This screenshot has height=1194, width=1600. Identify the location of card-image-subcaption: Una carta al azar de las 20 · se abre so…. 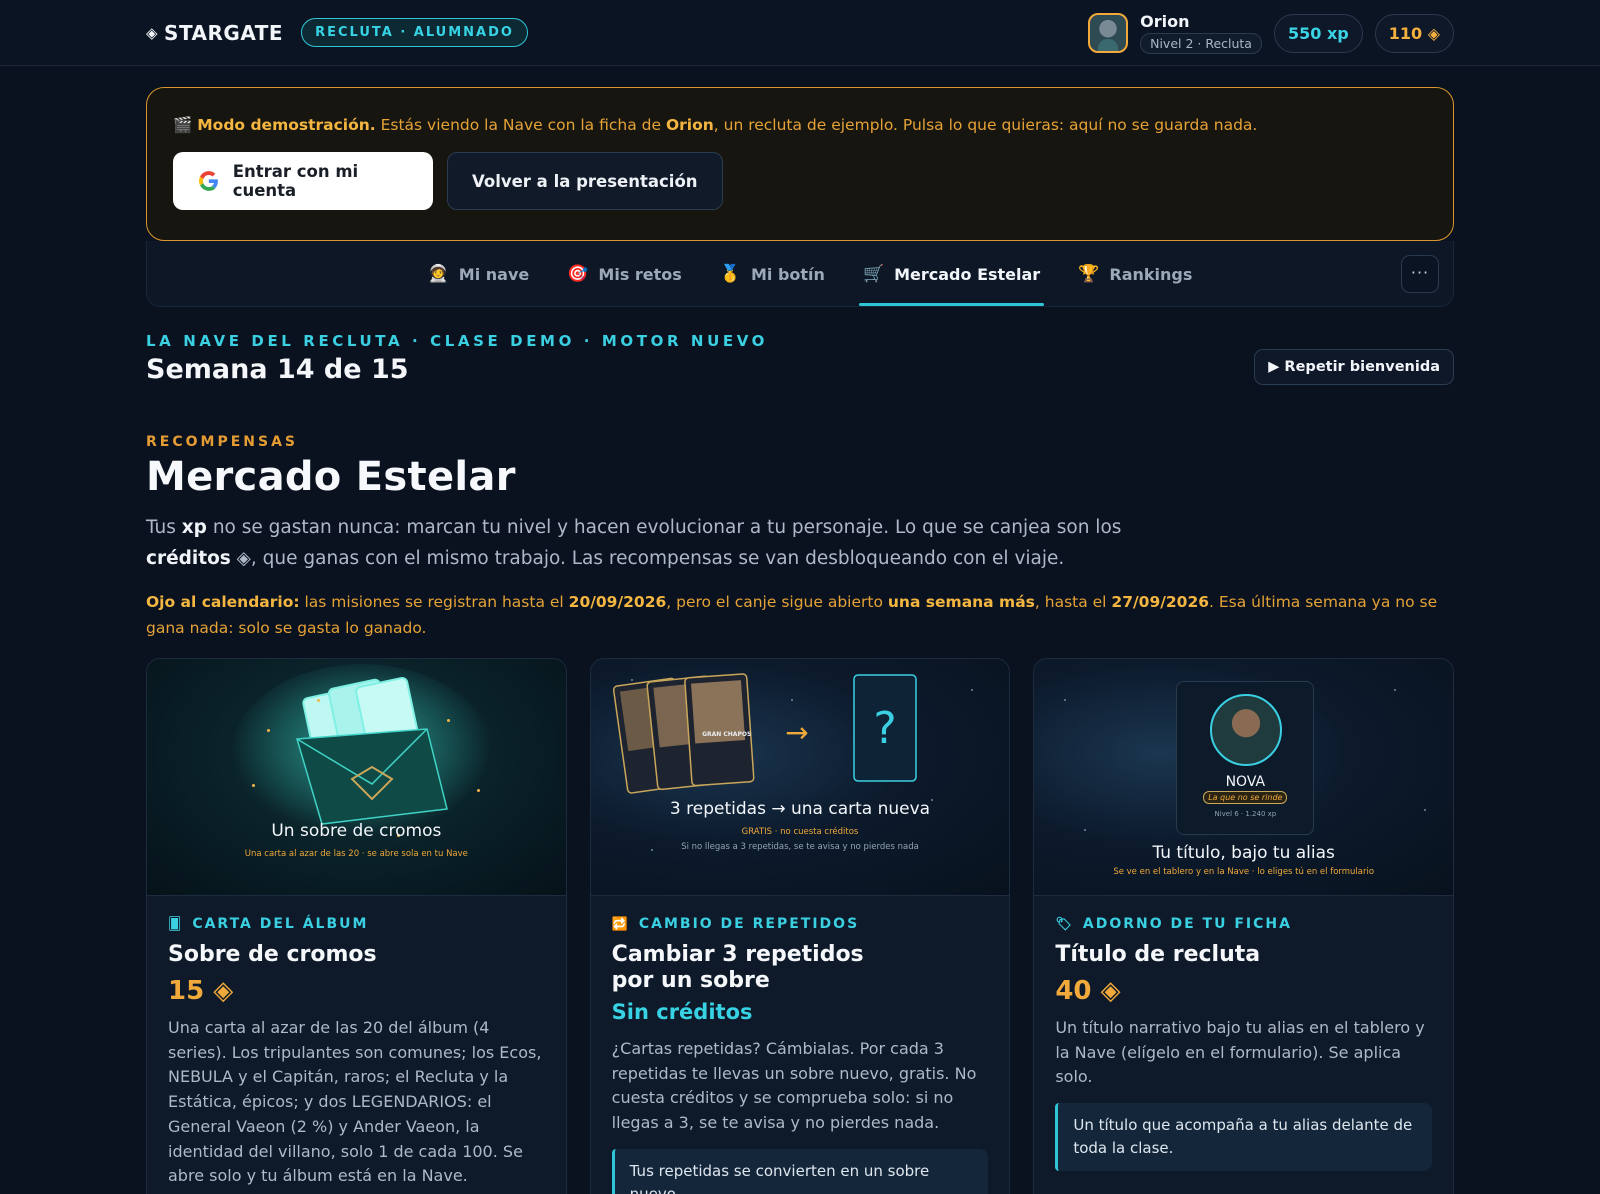
(356, 854).